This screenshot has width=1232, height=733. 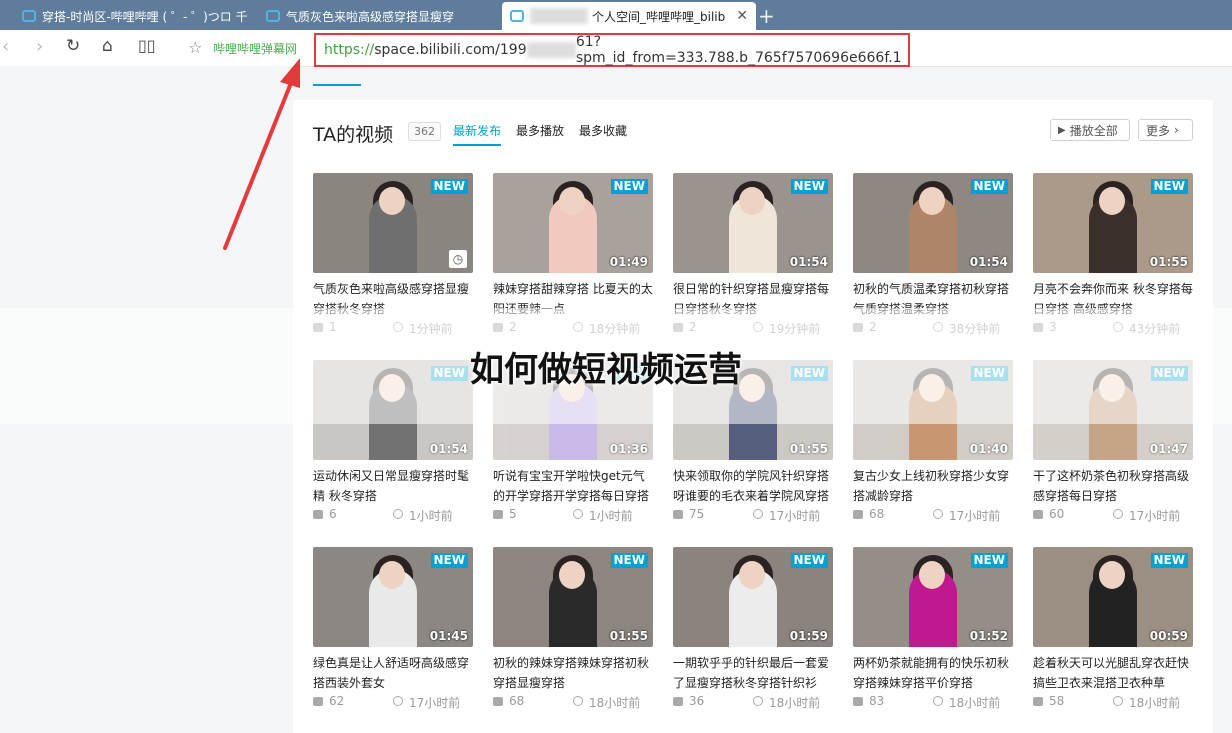 I want to click on more-button: 更多 ›, so click(x=1165, y=130).